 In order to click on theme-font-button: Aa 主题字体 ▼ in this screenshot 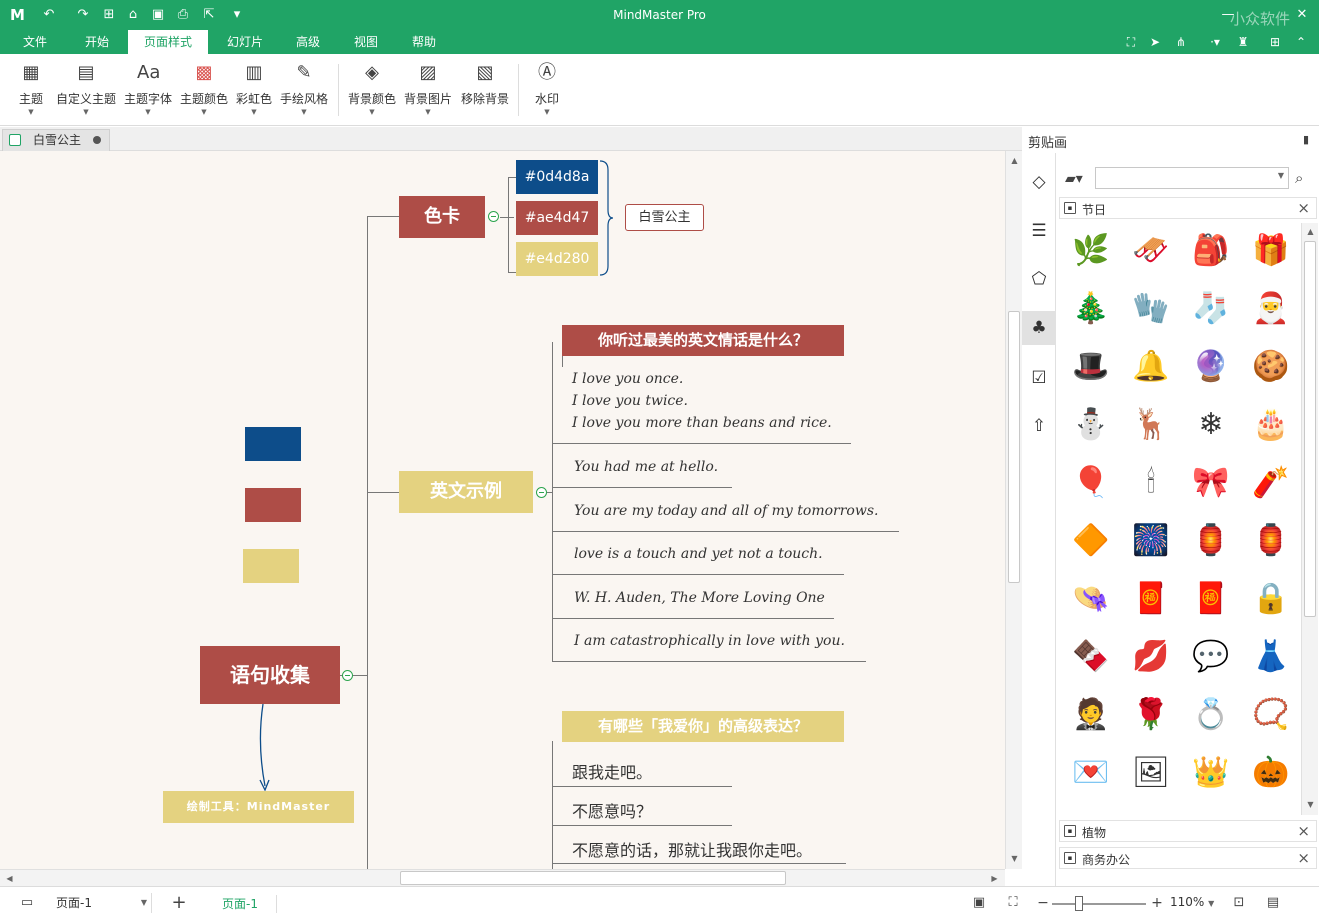, I will do `click(148, 91)`.